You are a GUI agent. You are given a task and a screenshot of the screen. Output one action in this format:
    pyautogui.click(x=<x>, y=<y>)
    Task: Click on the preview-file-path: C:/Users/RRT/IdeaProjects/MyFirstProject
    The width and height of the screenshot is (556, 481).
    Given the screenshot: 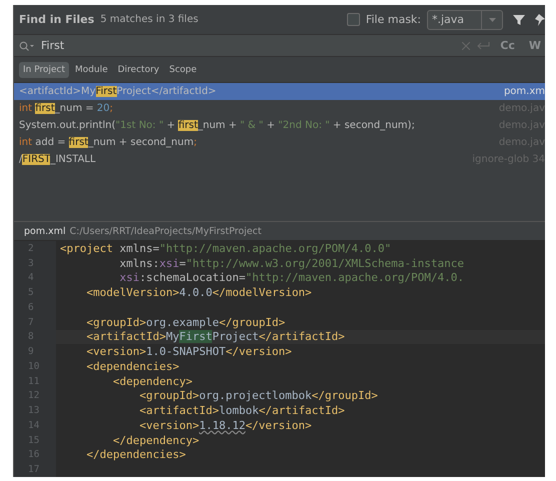 What is the action you would take?
    pyautogui.click(x=166, y=231)
    